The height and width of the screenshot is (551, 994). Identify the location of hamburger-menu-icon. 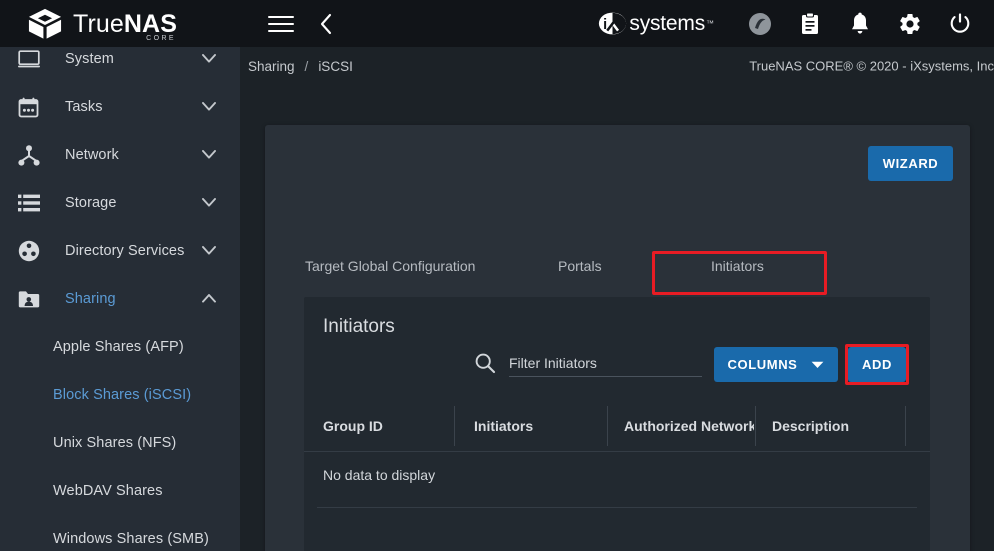
(281, 24).